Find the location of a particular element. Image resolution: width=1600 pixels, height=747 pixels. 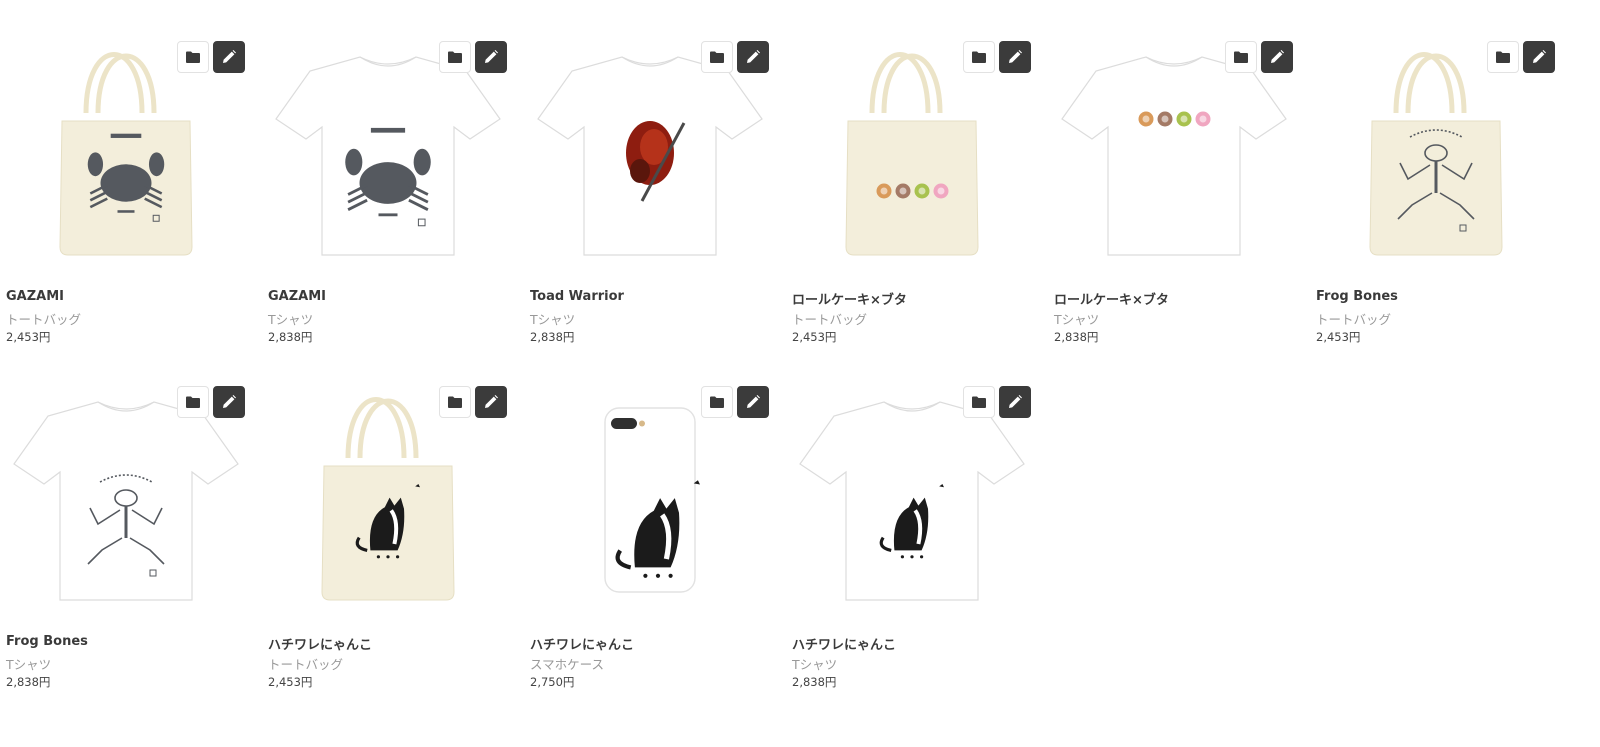

product-card: Frog Bones Tシャツ 2,838円 is located at coordinates (137, 558).